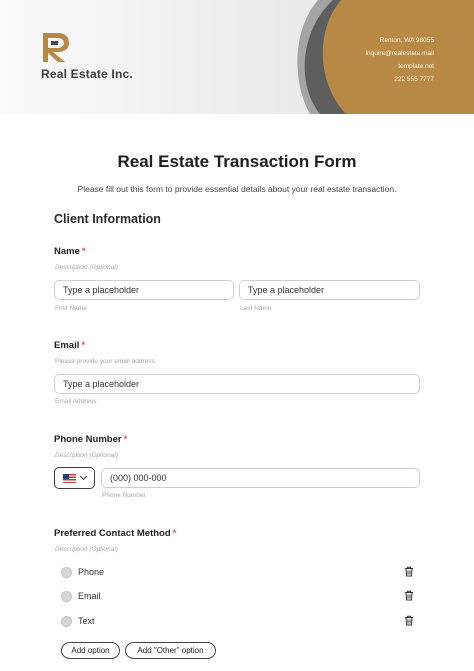 This screenshot has height=671, width=474. What do you see at coordinates (86, 549) in the screenshot?
I see `contact-method-hint: Description (Optional)` at bounding box center [86, 549].